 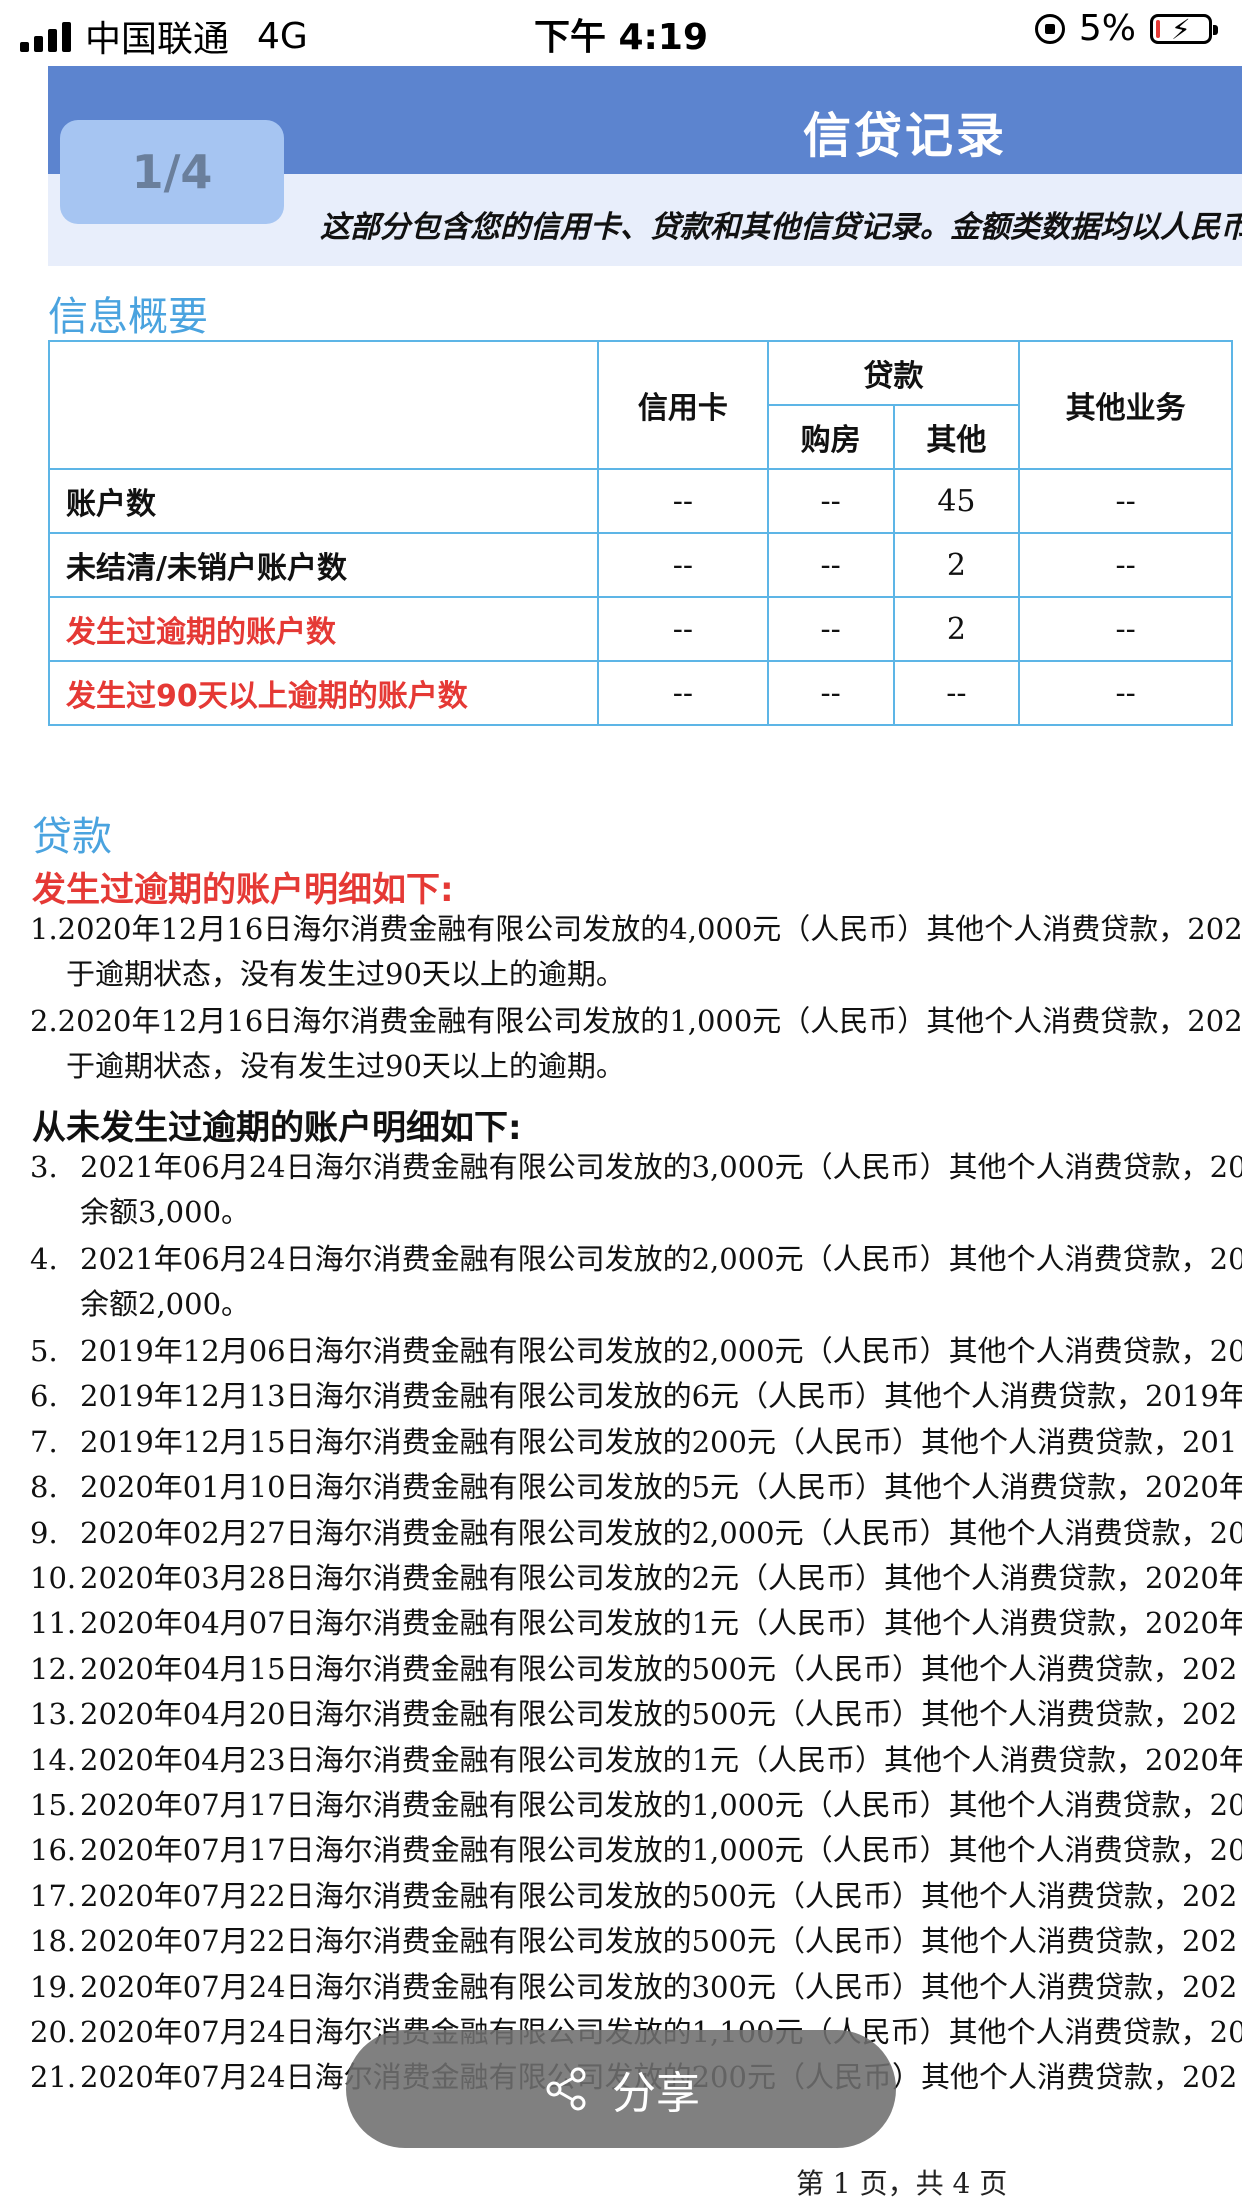 What do you see at coordinates (893, 373) in the screenshot?
I see `header-loan: 贷款` at bounding box center [893, 373].